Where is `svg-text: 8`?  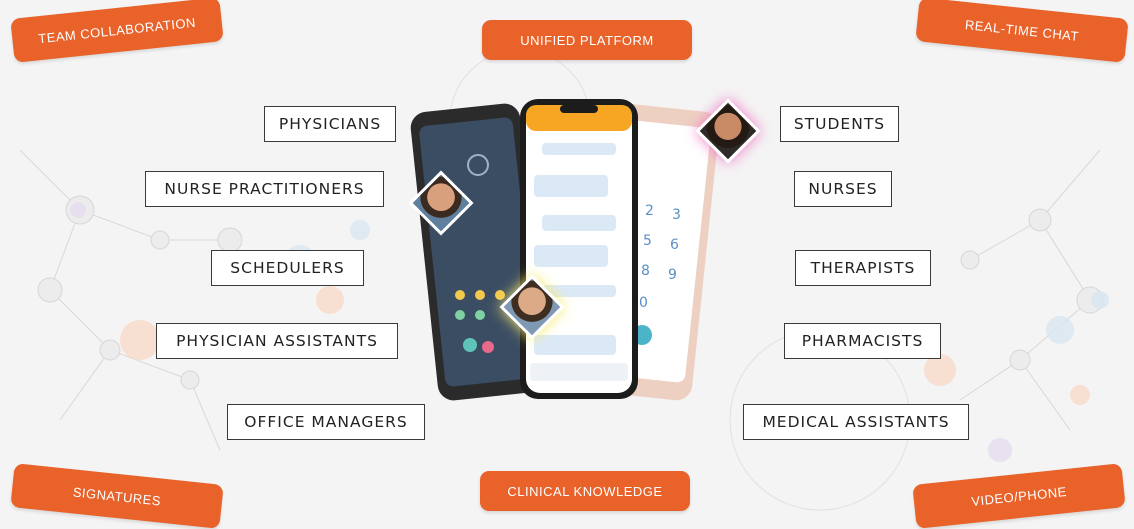
svg-text: 8 is located at coordinates (645, 271).